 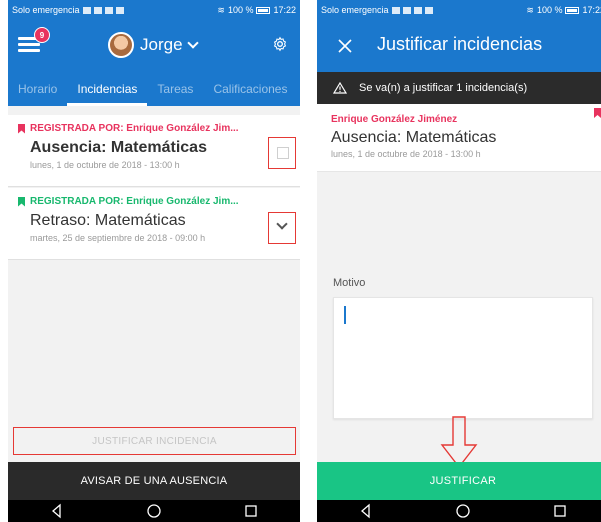 I want to click on gear-icon, so click(x=280, y=44).